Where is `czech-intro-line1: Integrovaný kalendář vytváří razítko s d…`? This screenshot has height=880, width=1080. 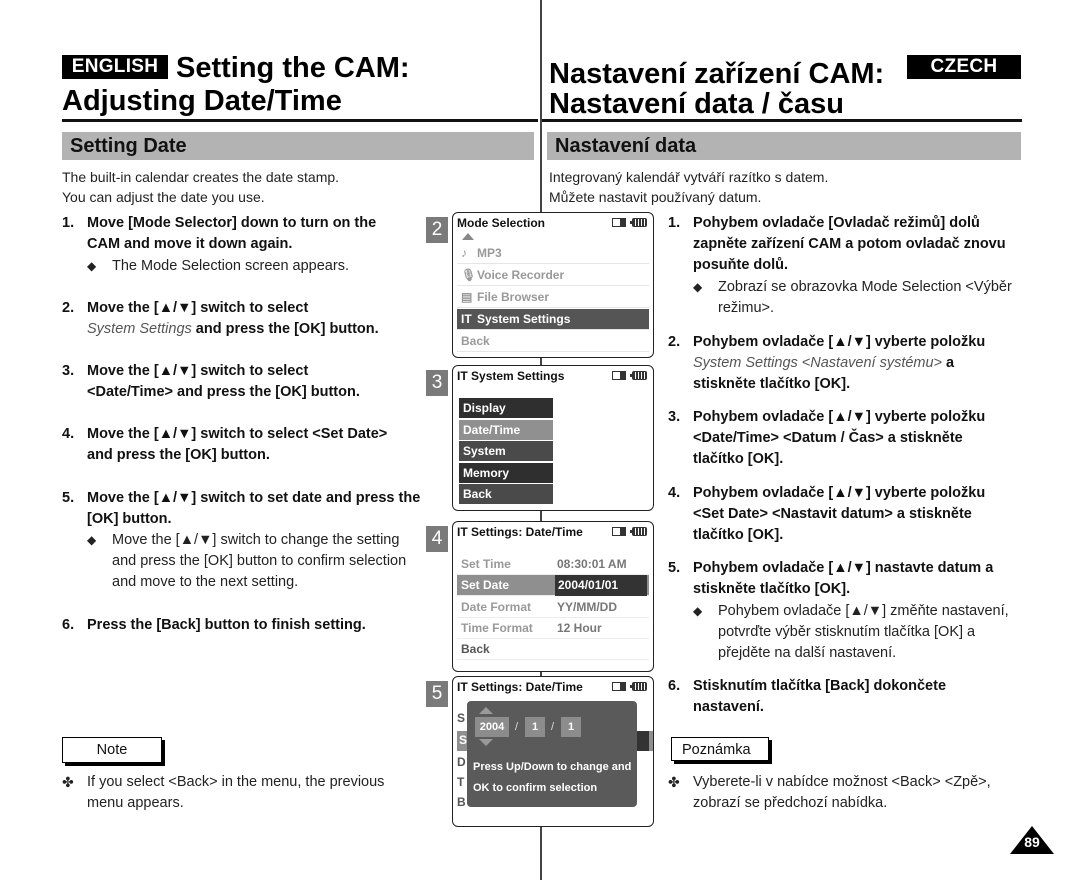 czech-intro-line1: Integrovaný kalendář vytváří razítko s d… is located at coordinates (689, 177).